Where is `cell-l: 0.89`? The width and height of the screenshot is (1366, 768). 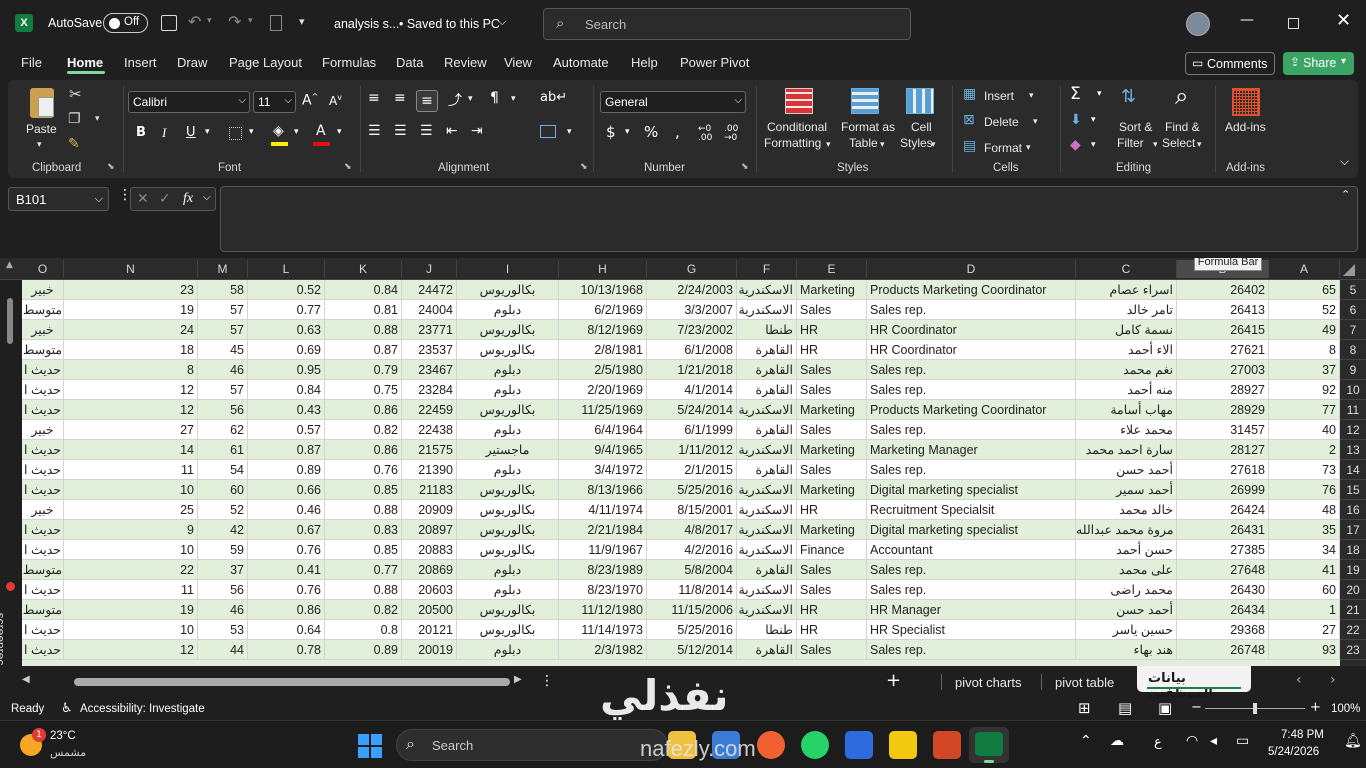 cell-l: 0.89 is located at coordinates (286, 470).